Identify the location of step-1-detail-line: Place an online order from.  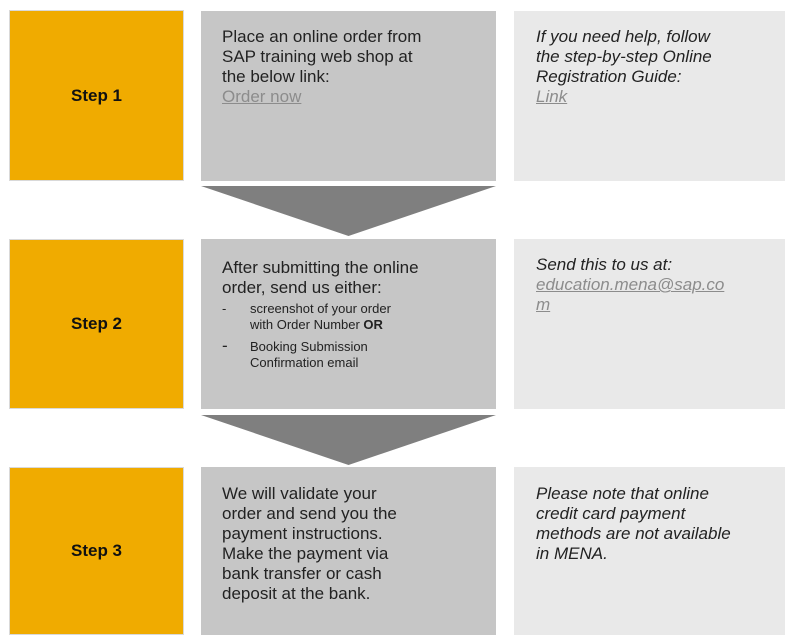
(322, 36).